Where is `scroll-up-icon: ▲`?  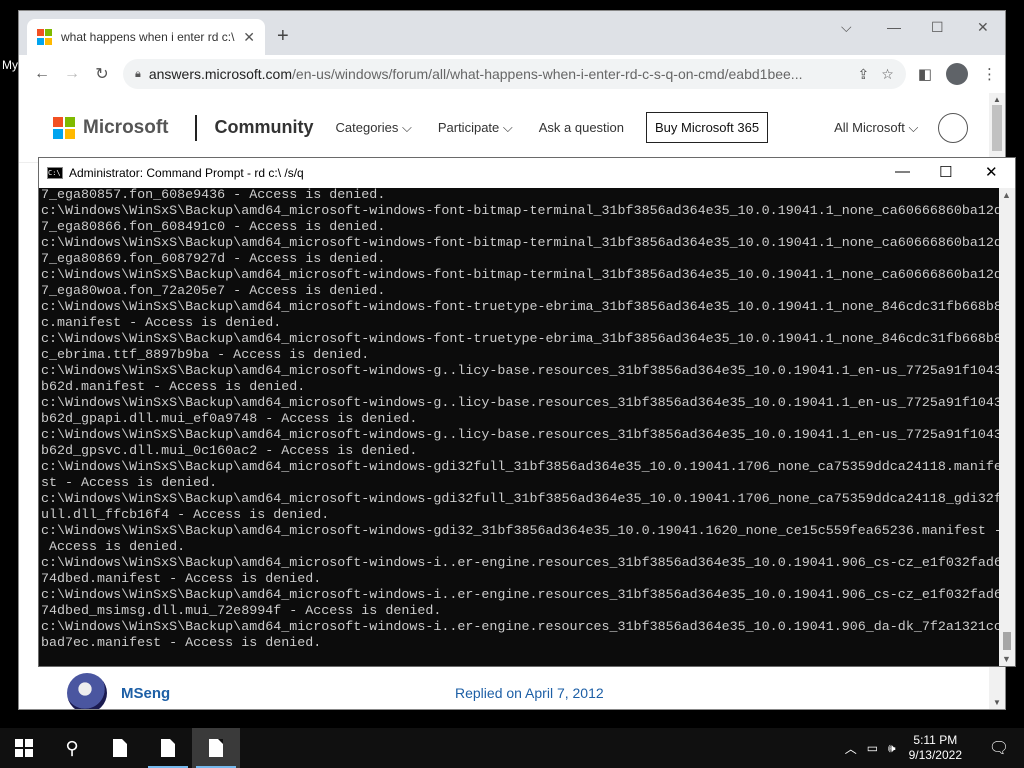
scroll-up-icon: ▲ is located at coordinates (997, 99).